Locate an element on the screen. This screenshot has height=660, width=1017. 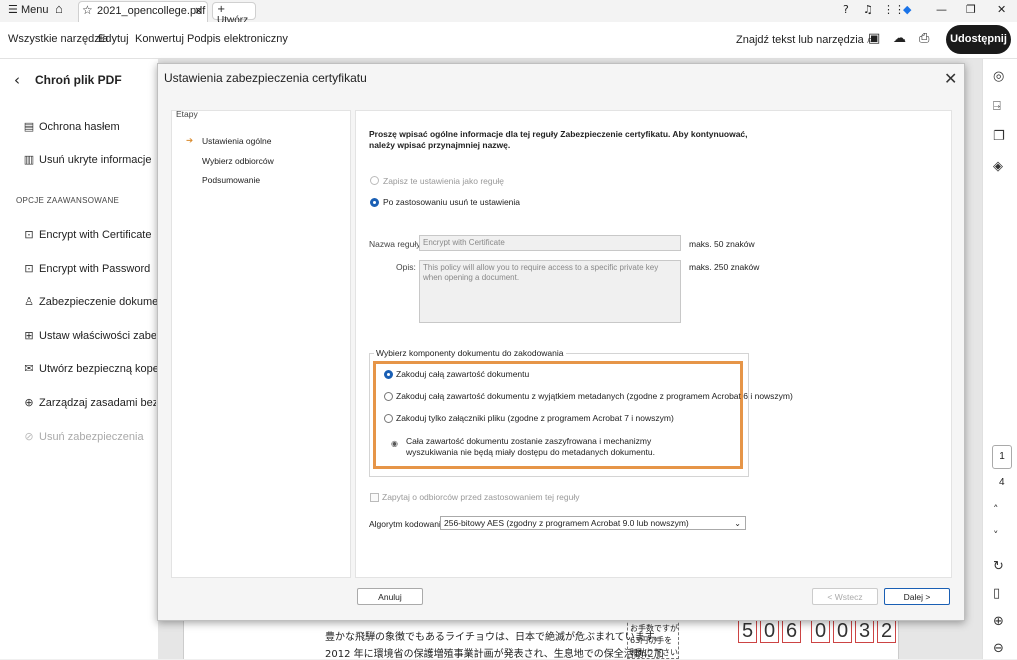
zoom-in-icon: ⊕ is located at coordinates (998, 621).